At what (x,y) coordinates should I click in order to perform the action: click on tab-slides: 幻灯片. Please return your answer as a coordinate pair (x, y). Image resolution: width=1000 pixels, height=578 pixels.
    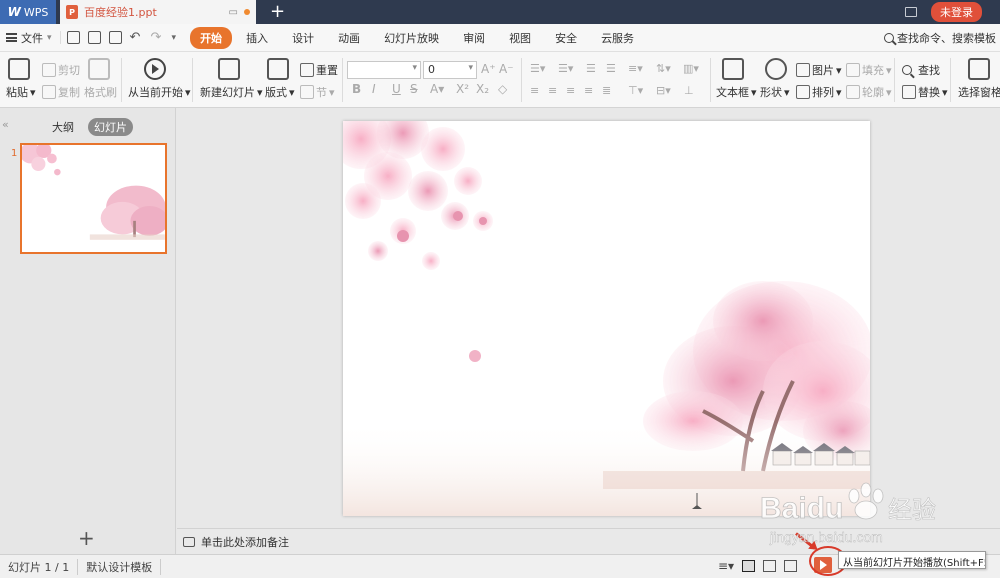
    Looking at the image, I should click on (110, 127).